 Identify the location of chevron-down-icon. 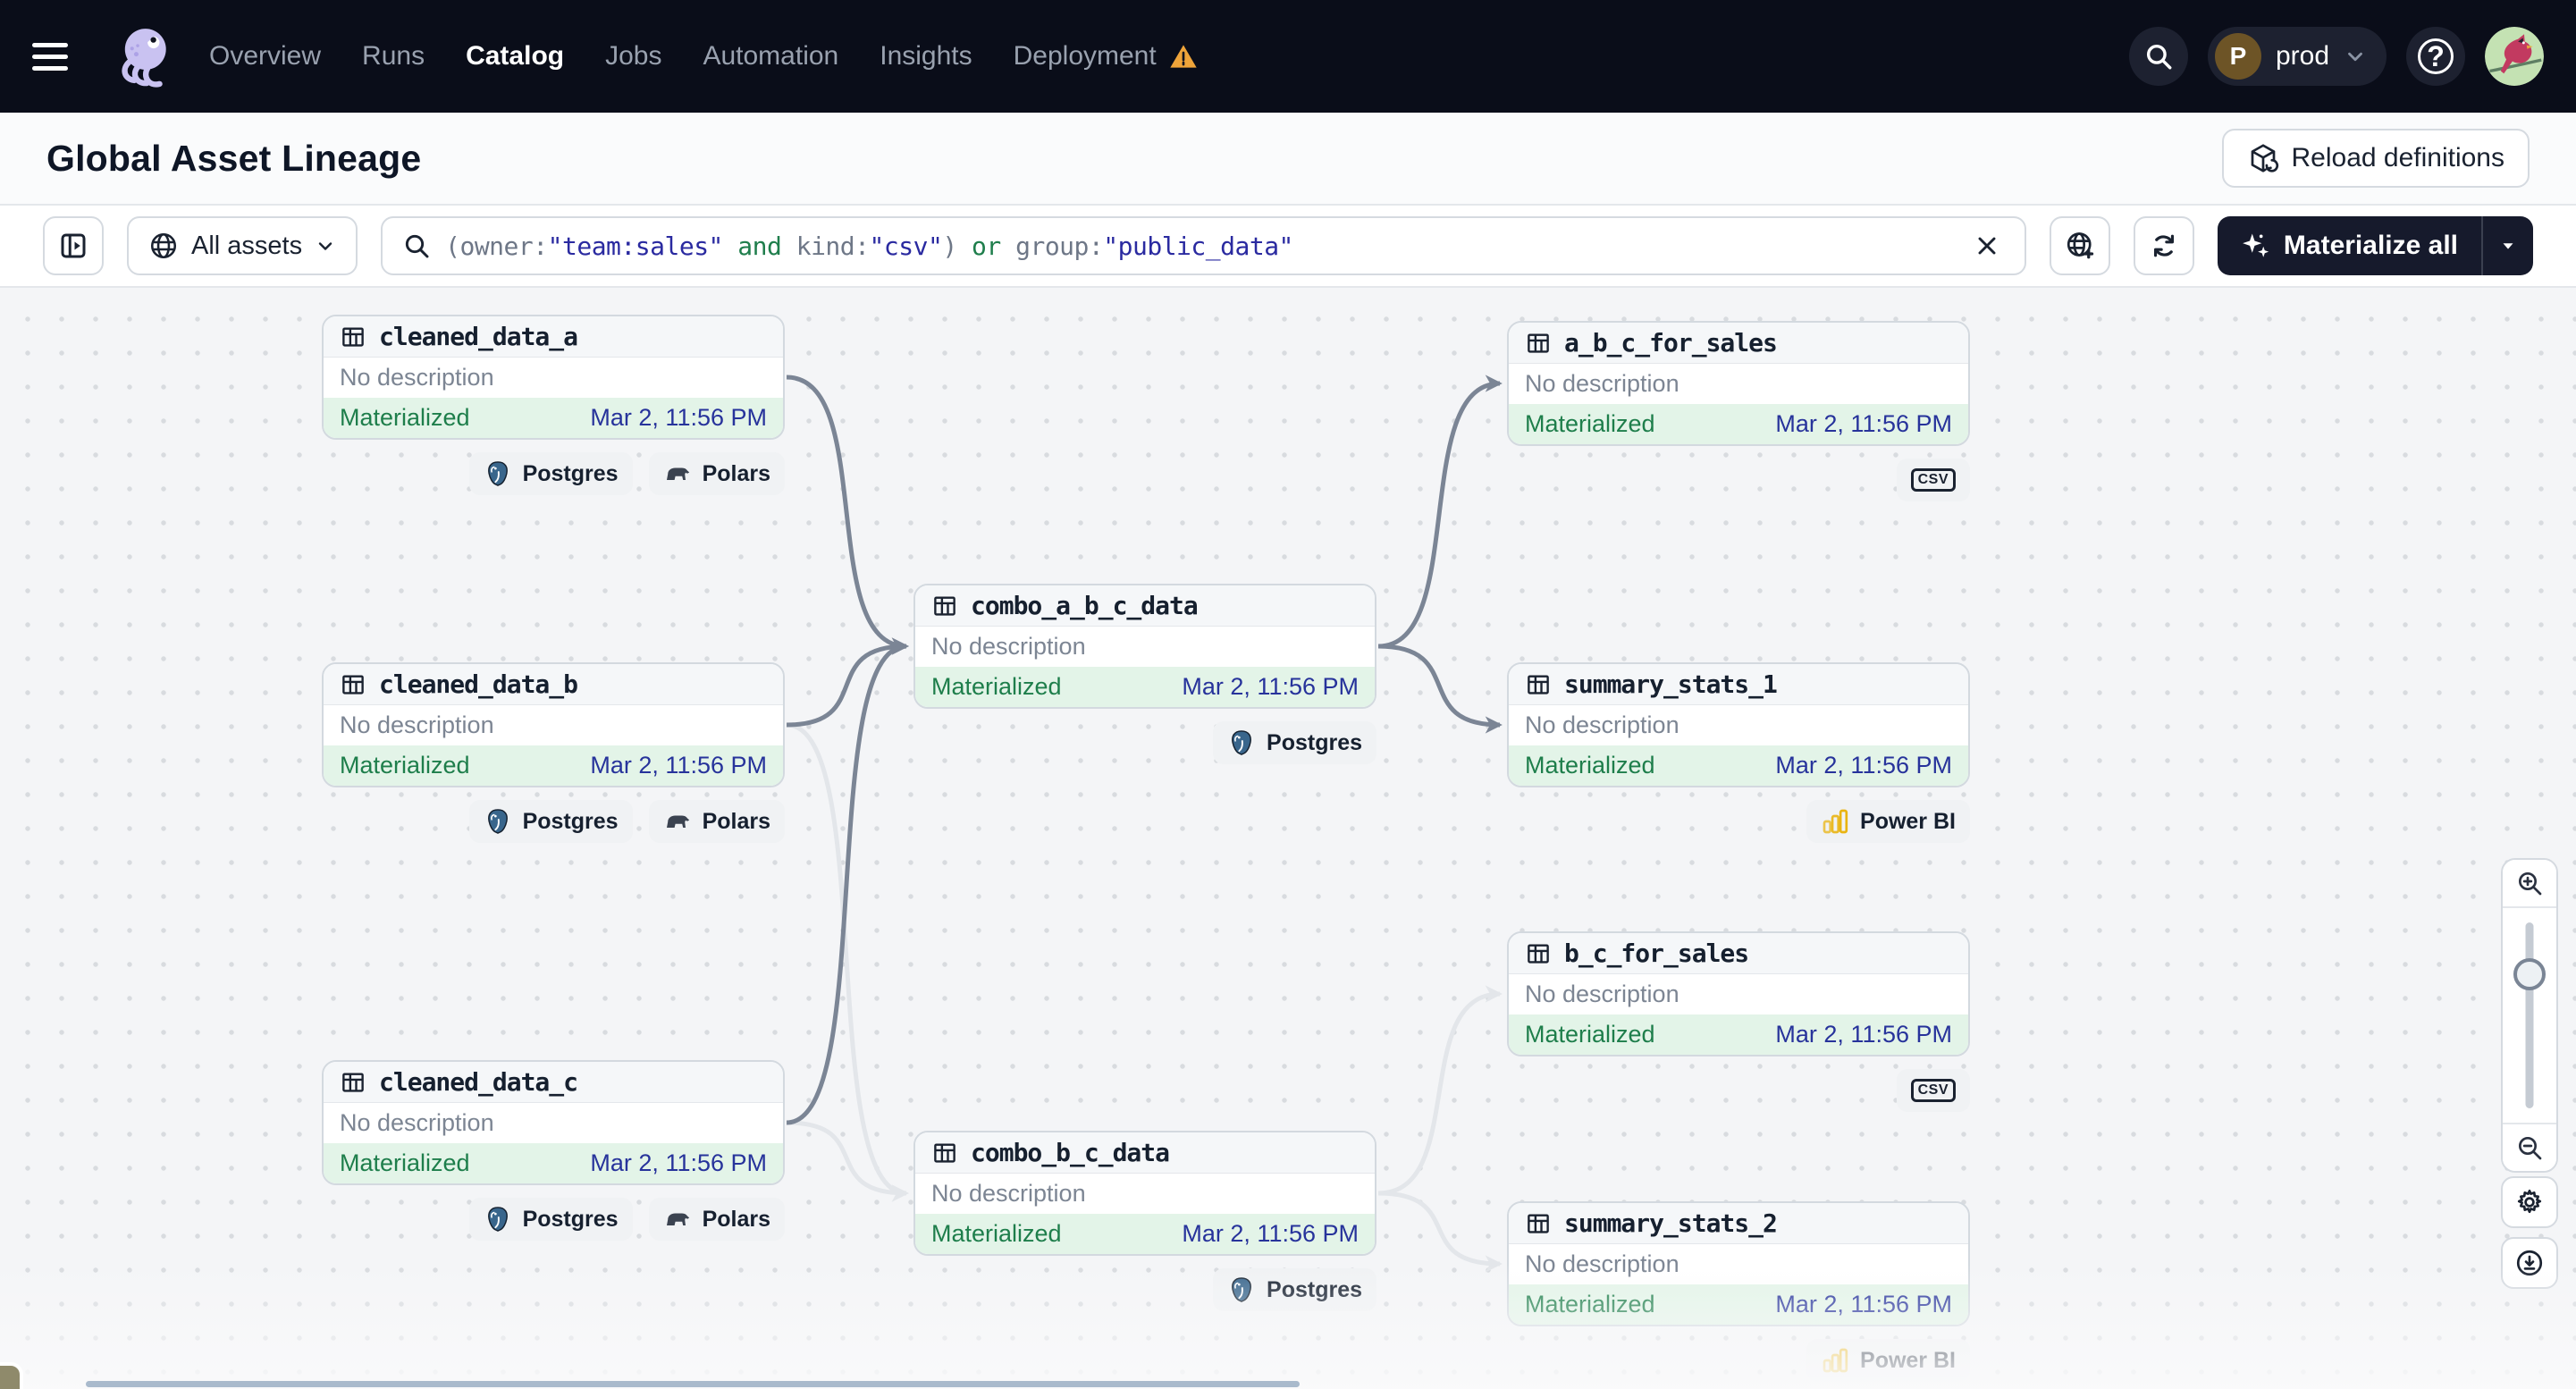
(326, 246).